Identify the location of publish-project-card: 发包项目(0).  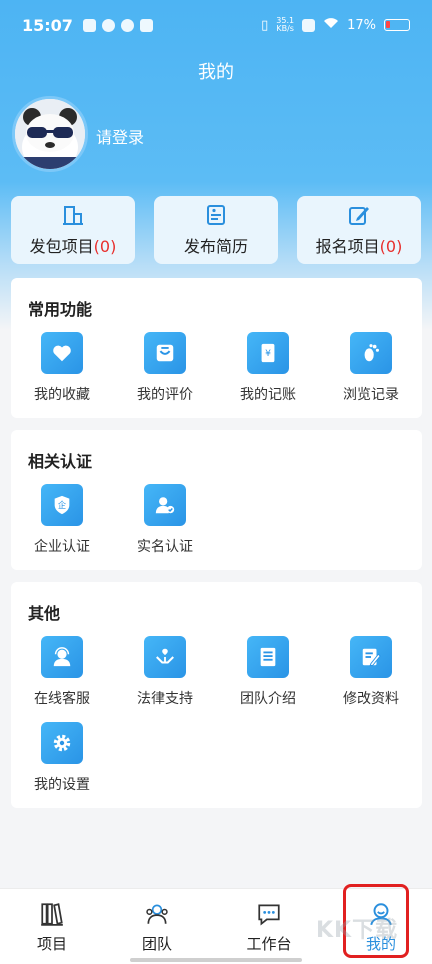
(73, 230).